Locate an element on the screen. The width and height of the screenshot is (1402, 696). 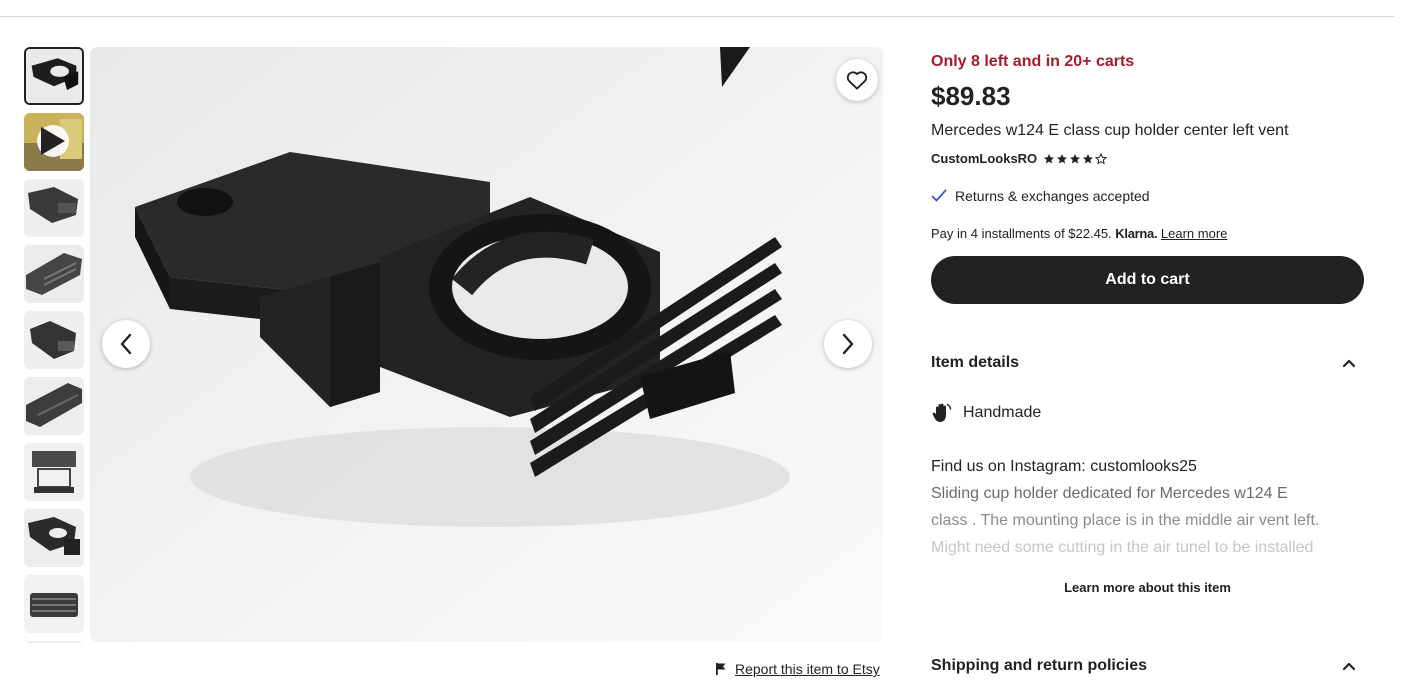
previous-image-button is located at coordinates (126, 344).